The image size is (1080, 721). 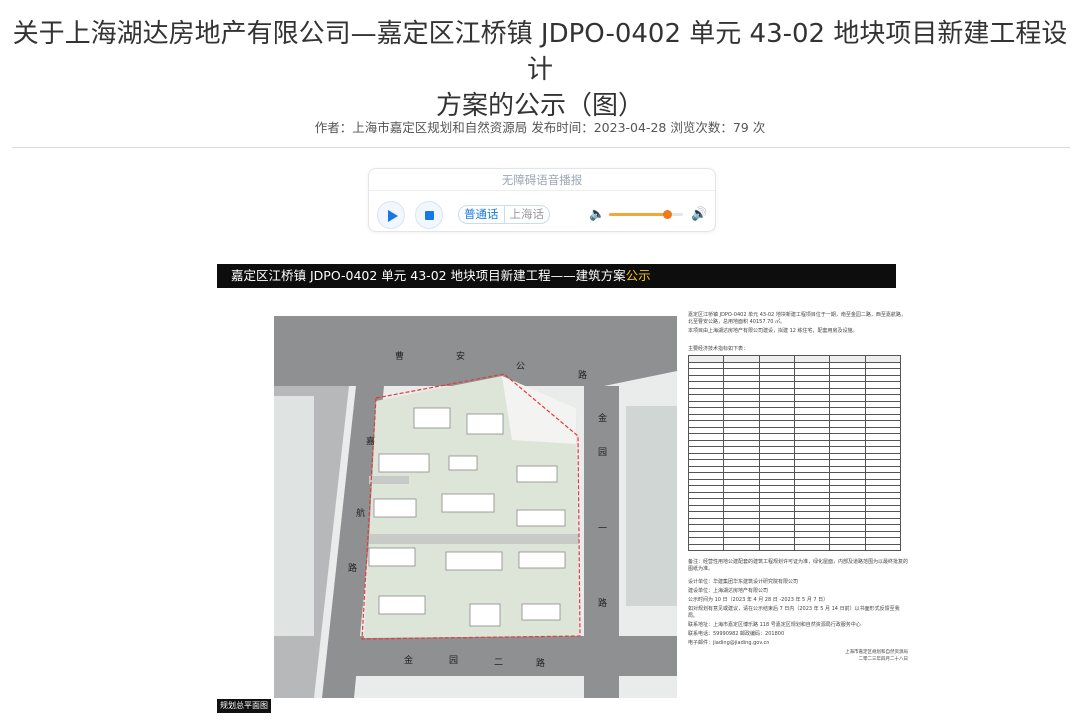 I want to click on road-south-char-2: 园, so click(x=453, y=660).